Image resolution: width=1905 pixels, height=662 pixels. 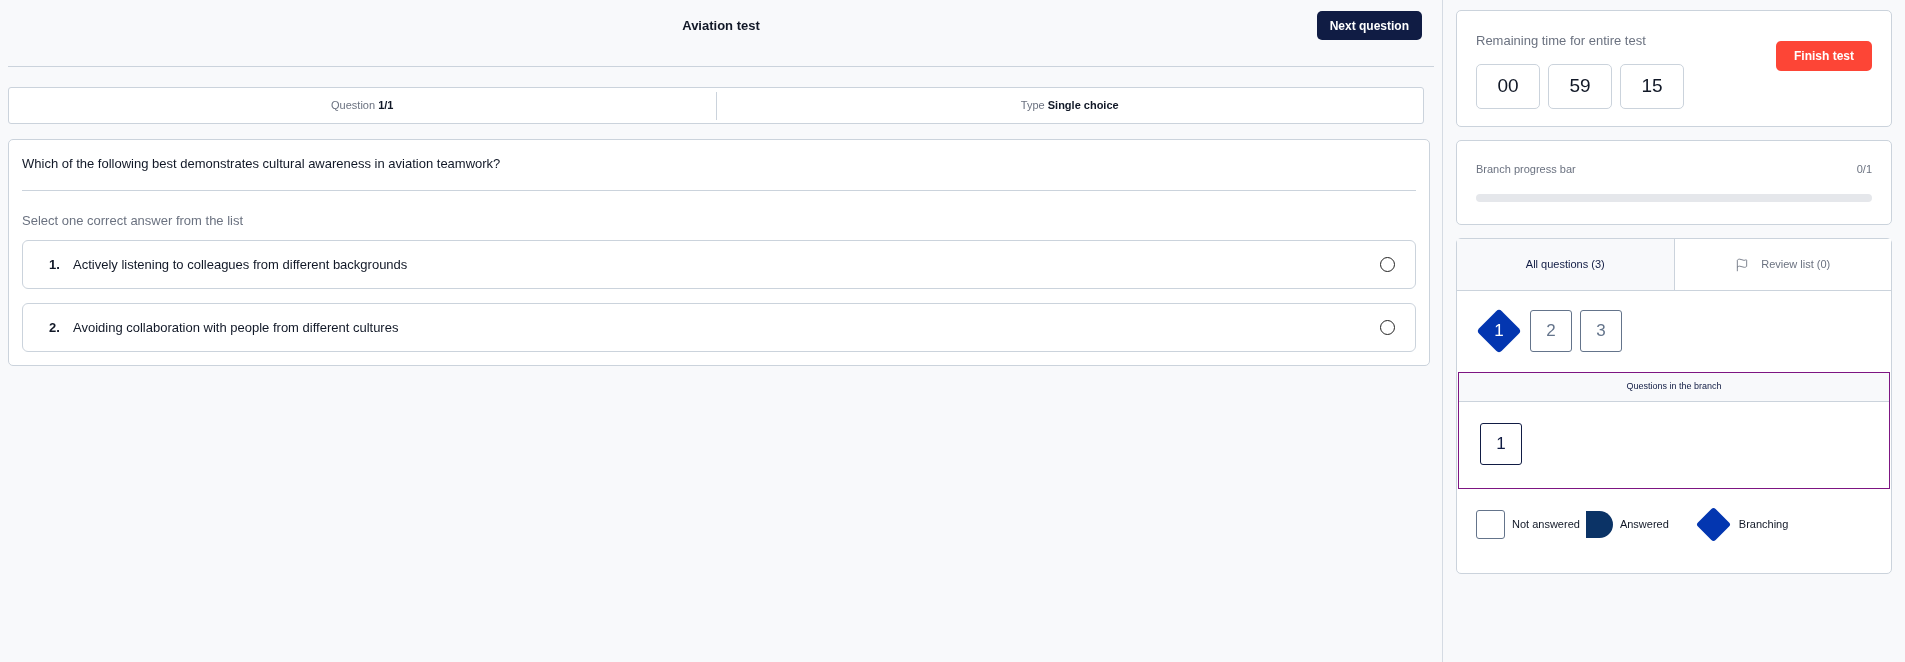 I want to click on answer-instruction: Select one correct answer from the list, so click(x=133, y=220).